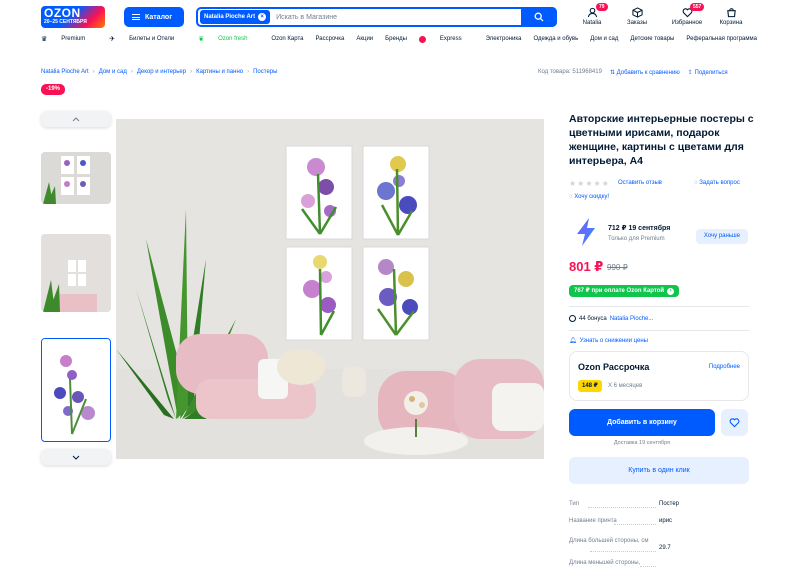 The image size is (786, 567). I want to click on ozon-logo: OZON 20–25 СЕНТЯБРЯ, so click(73, 17).